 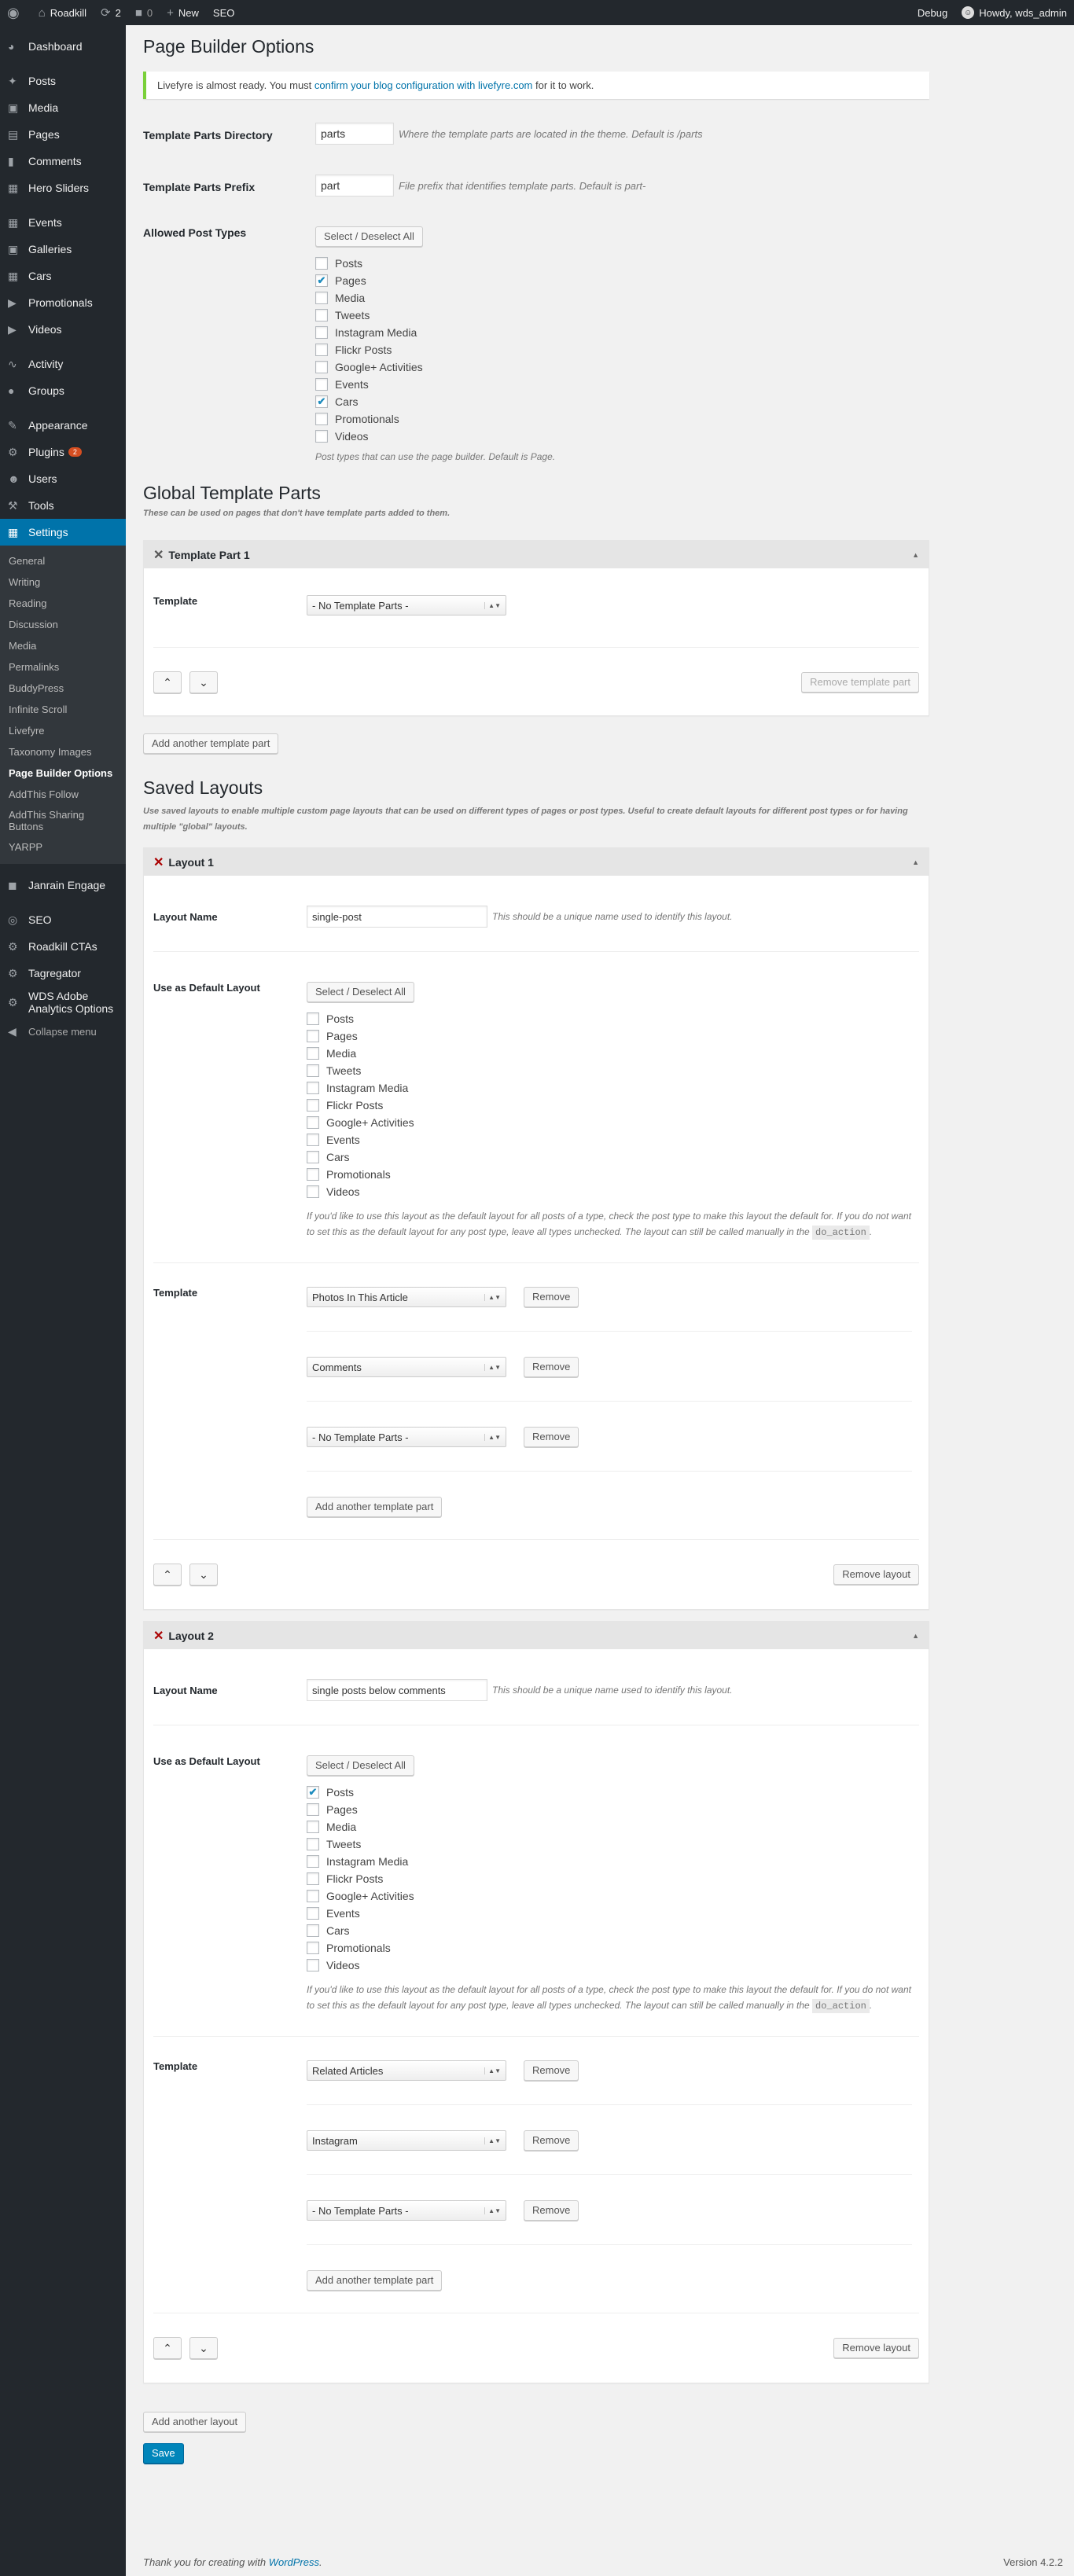 What do you see at coordinates (609, 1018) in the screenshot?
I see `layout-post-type-checkbox: Posts` at bounding box center [609, 1018].